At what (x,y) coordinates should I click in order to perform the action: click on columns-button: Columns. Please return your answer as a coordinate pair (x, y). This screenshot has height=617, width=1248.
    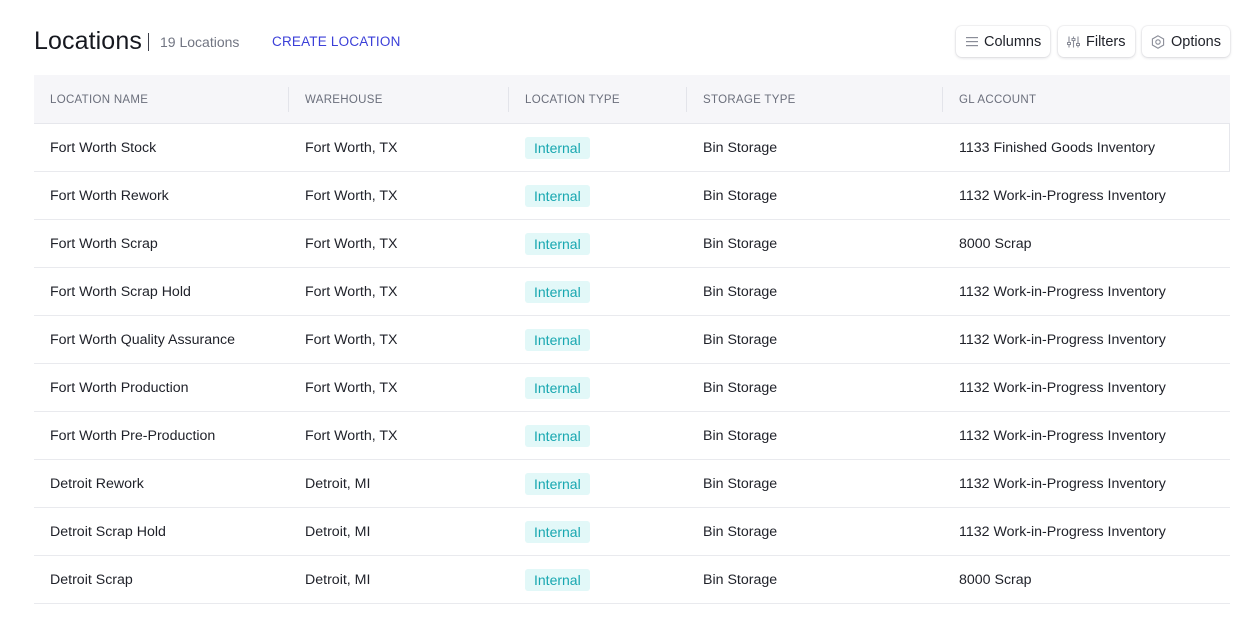
    Looking at the image, I should click on (1003, 41).